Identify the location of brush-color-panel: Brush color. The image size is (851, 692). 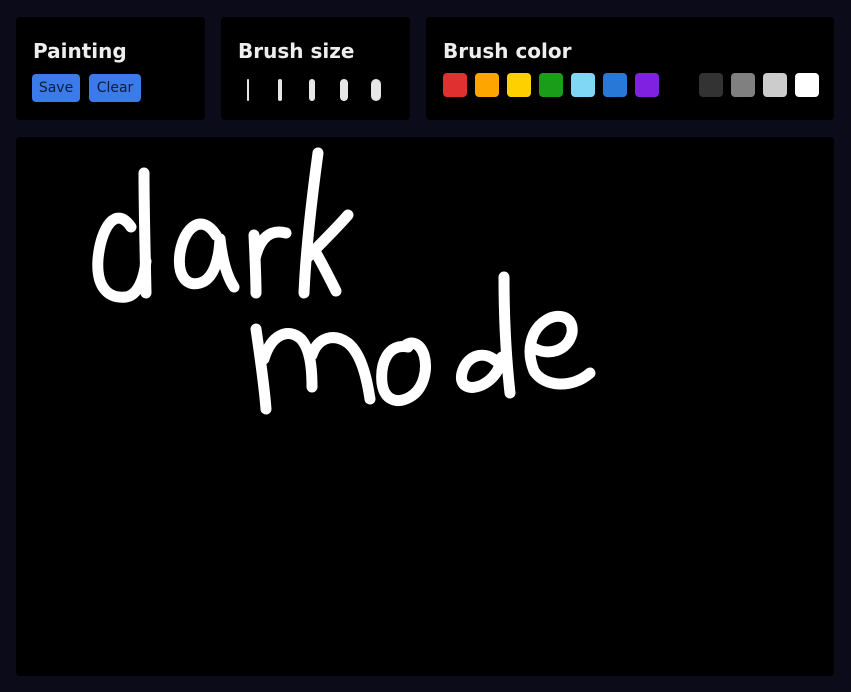
(630, 68).